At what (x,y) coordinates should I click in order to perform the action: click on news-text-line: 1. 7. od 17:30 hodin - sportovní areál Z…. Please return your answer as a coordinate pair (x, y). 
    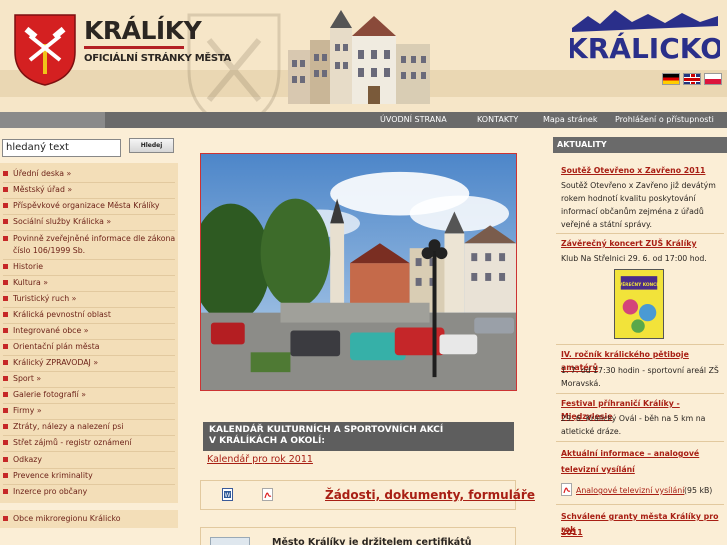
    Looking at the image, I should click on (640, 370).